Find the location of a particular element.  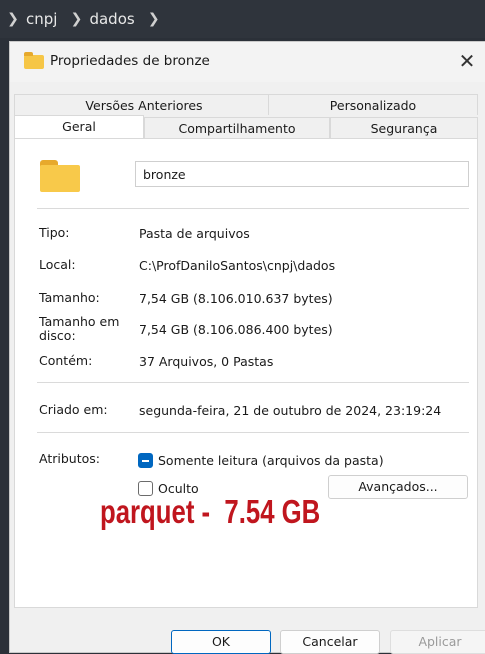

folder-name-input: bronze is located at coordinates (302, 174).